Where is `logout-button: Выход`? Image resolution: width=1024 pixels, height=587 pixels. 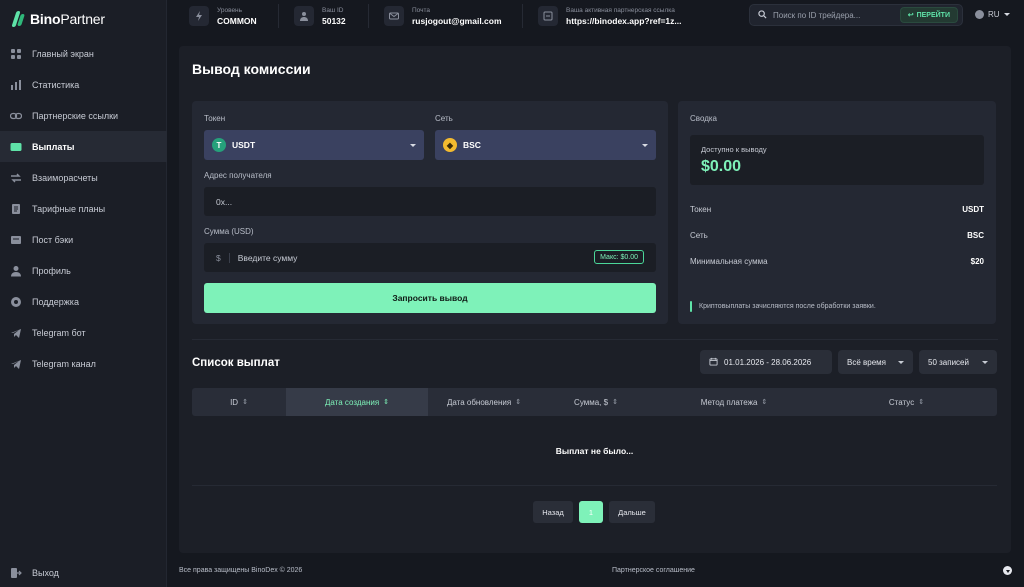
logout-button: Выход is located at coordinates (34, 573).